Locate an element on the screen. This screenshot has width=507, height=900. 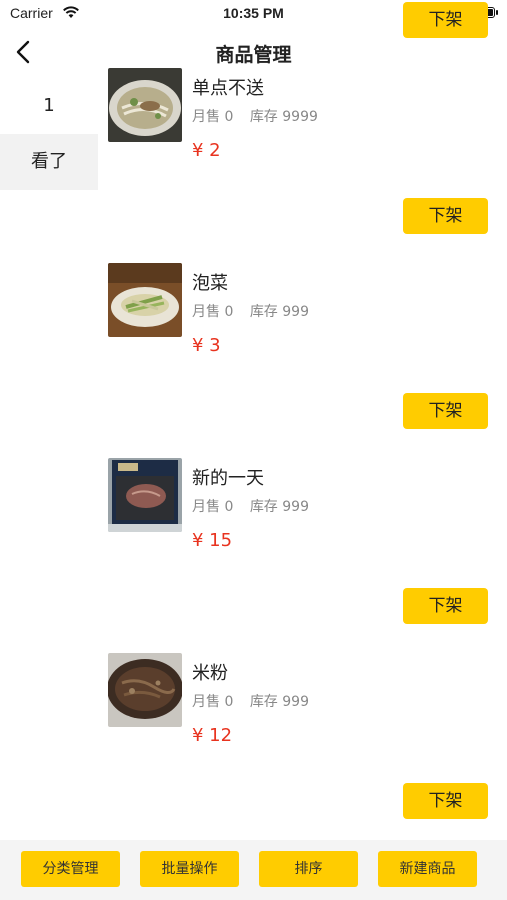
product-image-pickles is located at coordinates (145, 300).